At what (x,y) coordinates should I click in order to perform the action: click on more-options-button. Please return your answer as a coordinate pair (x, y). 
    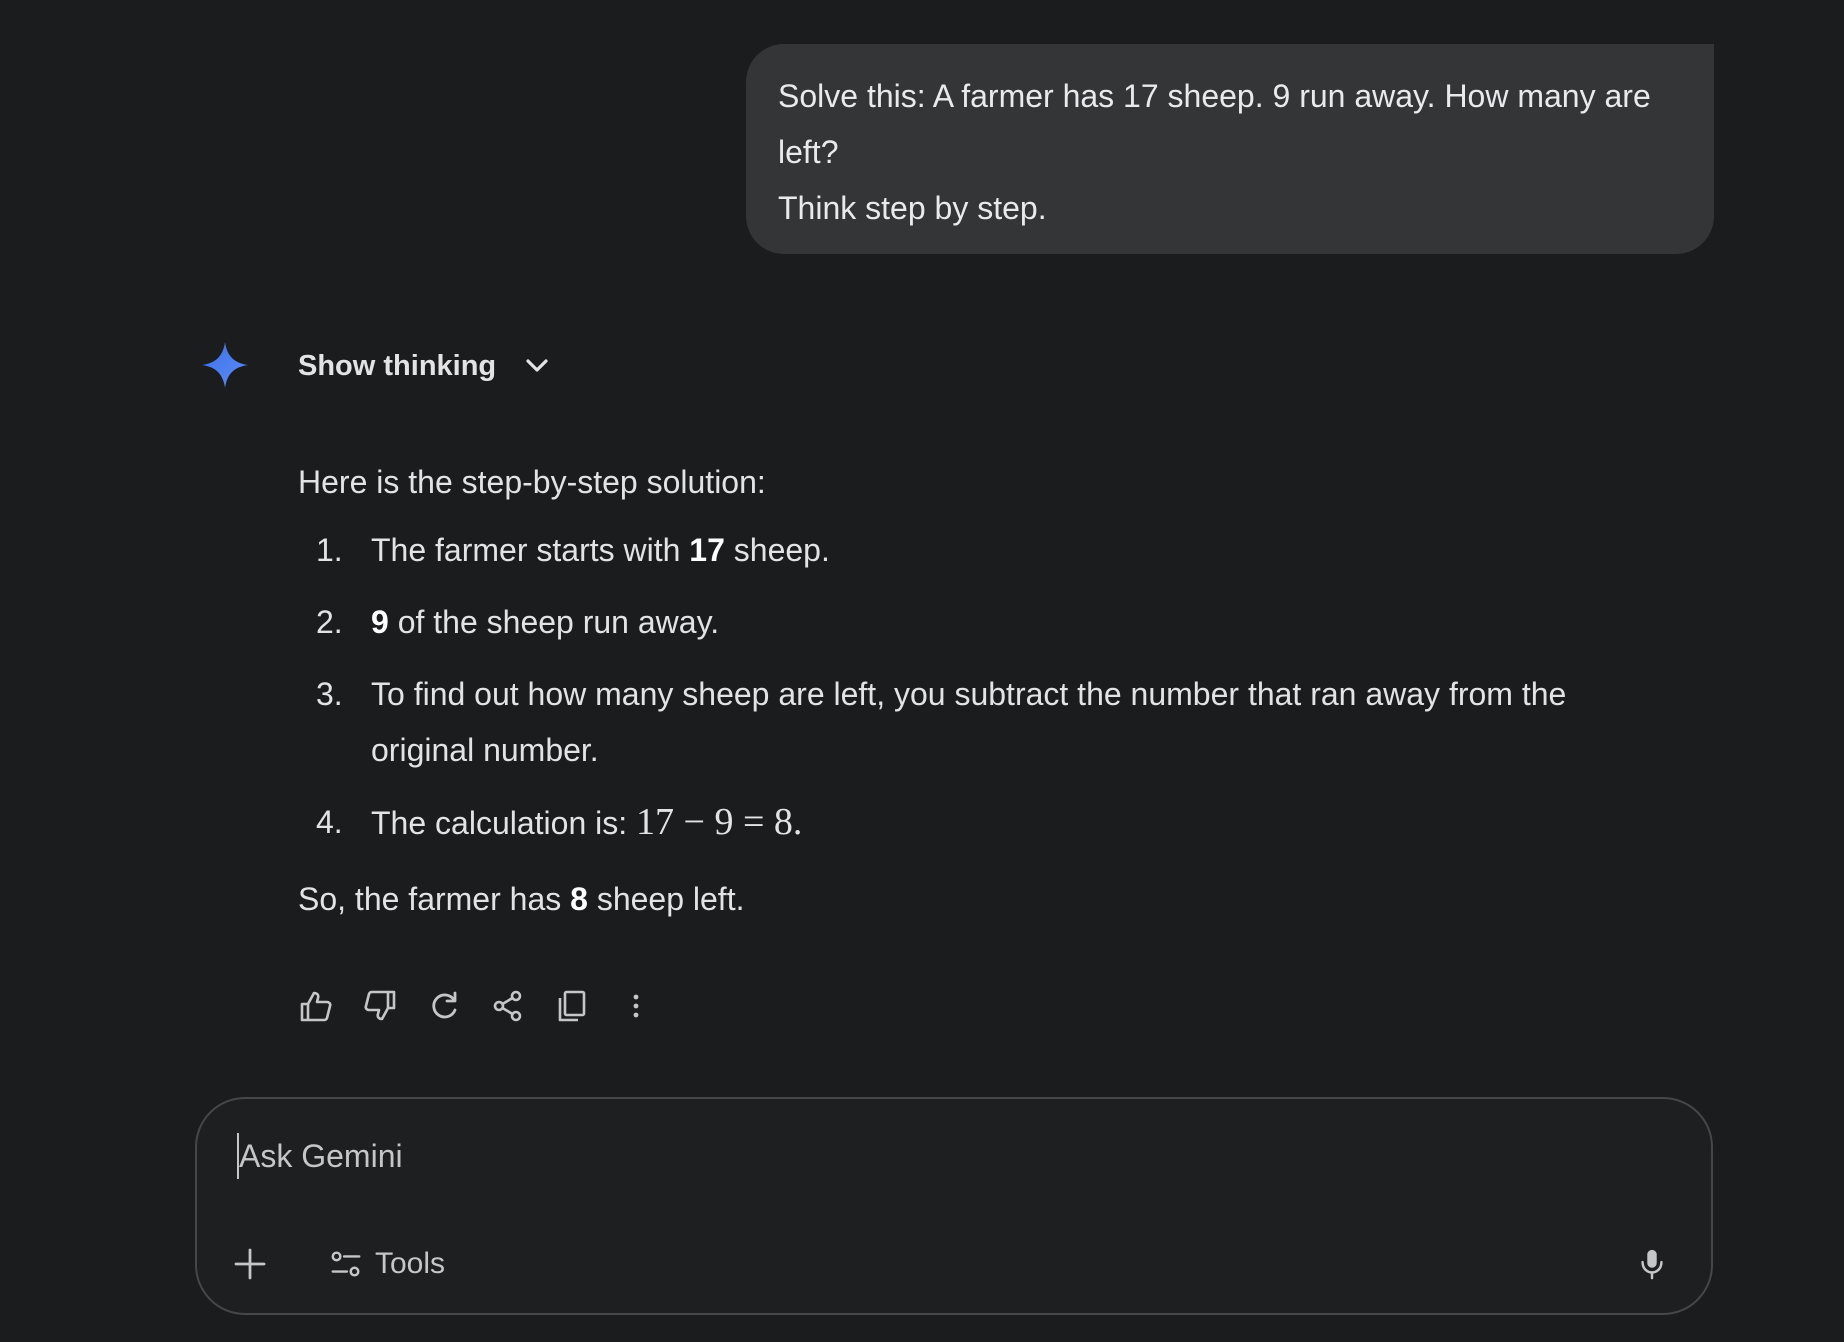
    Looking at the image, I should click on (636, 1006).